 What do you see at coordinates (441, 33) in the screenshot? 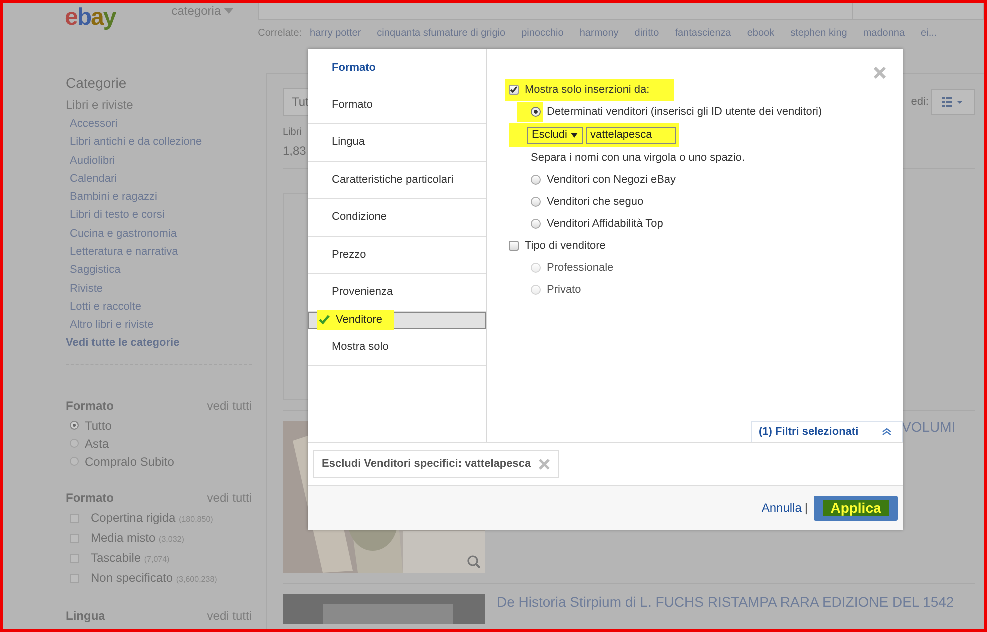
I see `related-link: cinquanta sfumature di grigio` at bounding box center [441, 33].